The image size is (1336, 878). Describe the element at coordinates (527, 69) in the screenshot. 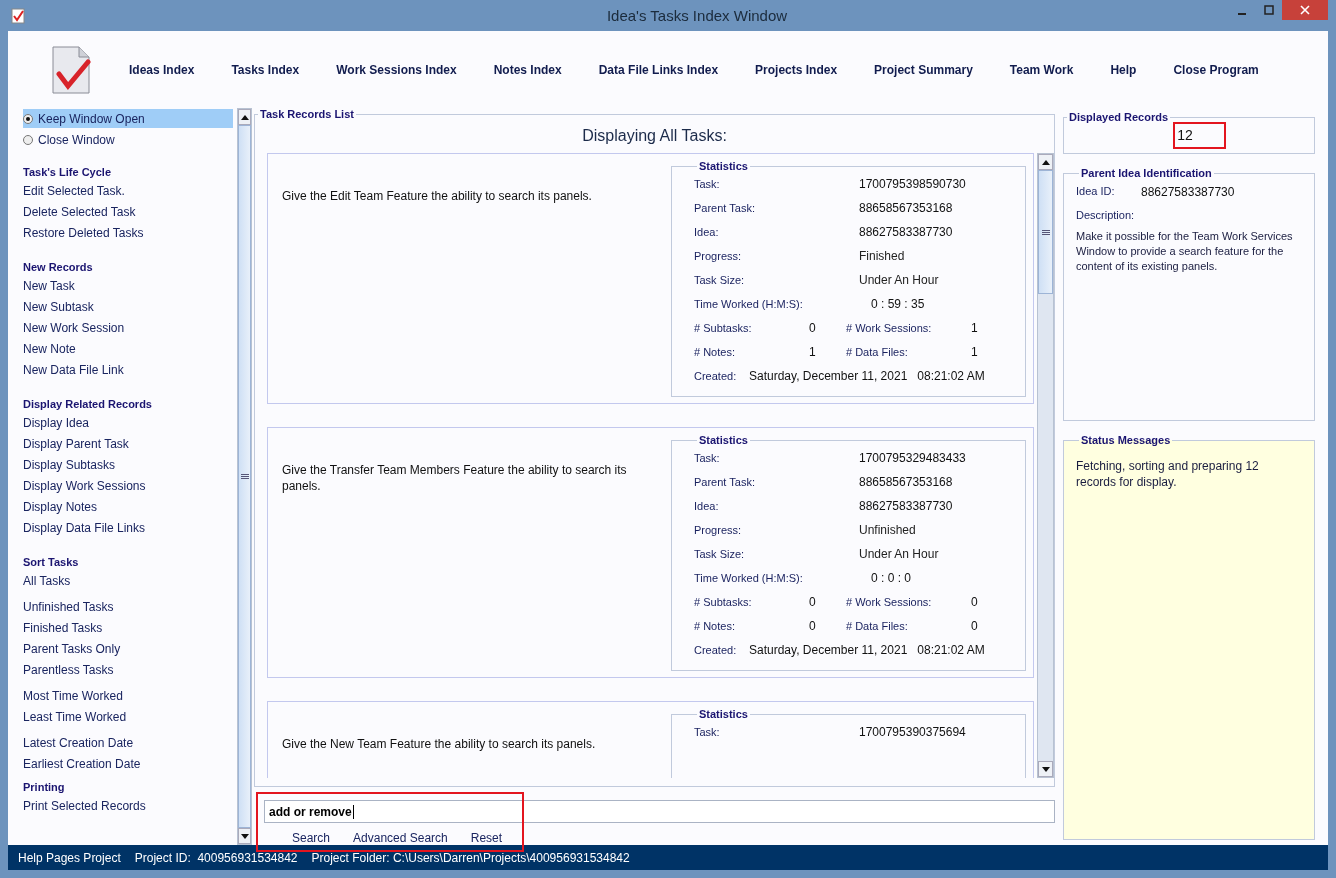

I see `nav-link: Notes Index` at that location.